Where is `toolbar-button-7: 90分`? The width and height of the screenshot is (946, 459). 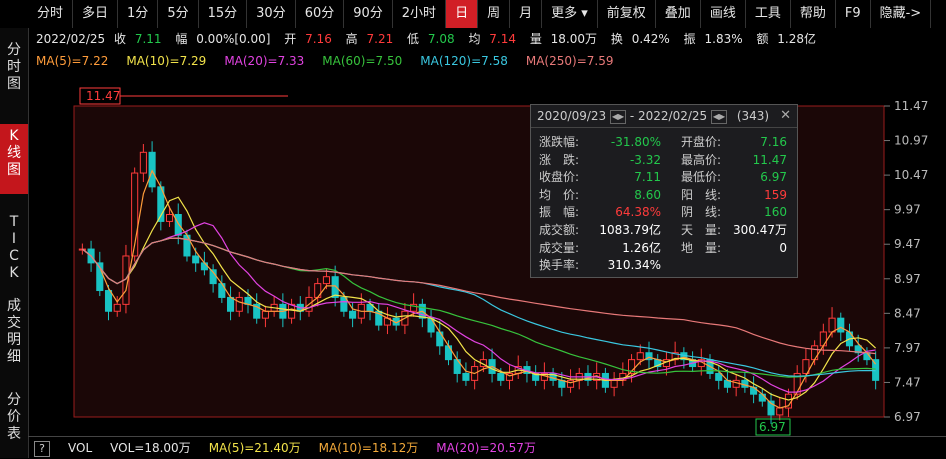
toolbar-button-7: 90分 is located at coordinates (368, 14).